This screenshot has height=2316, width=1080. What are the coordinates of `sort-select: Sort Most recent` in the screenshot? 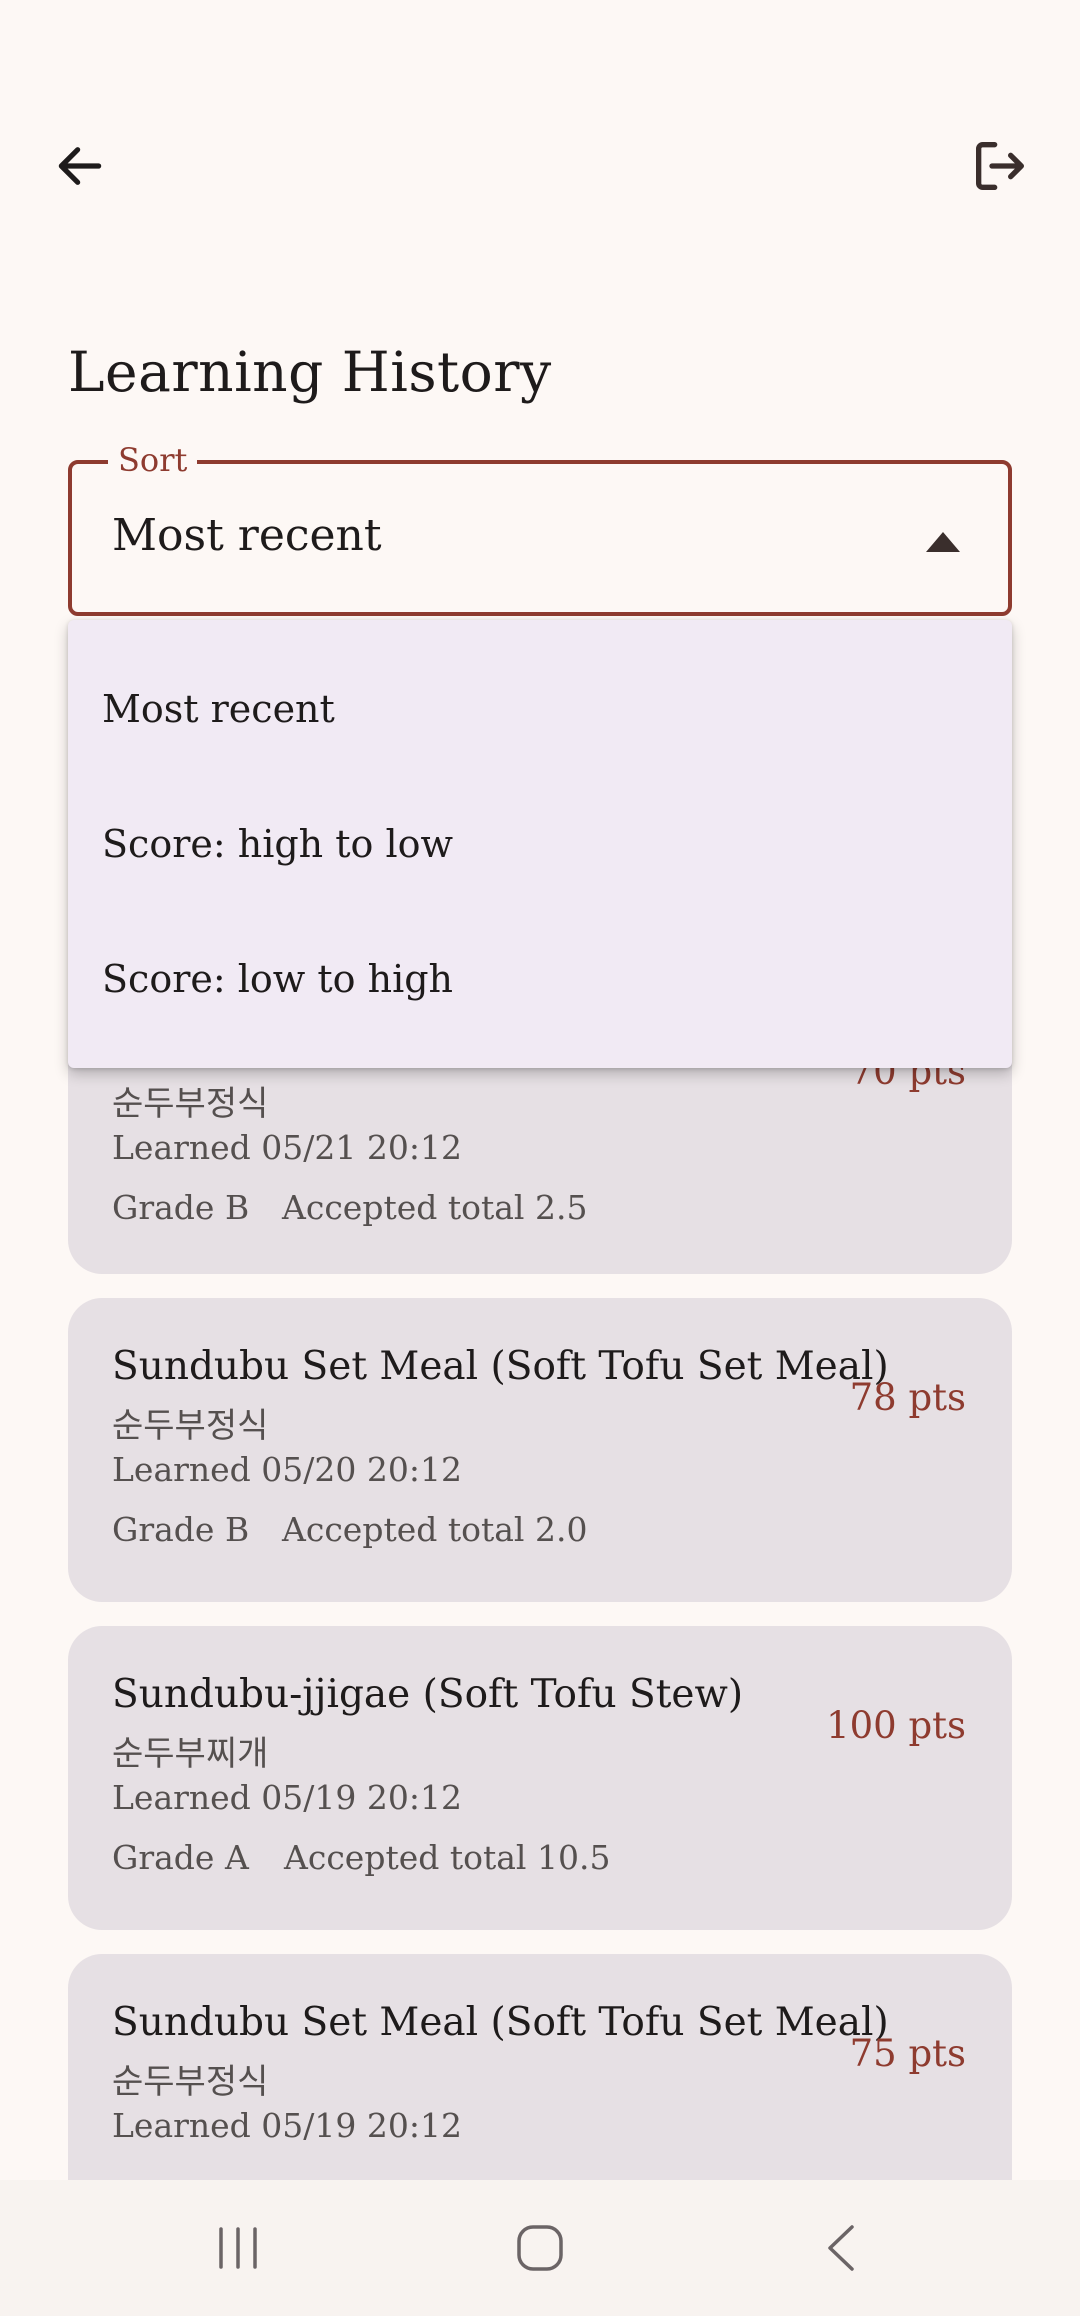 It's located at (540, 528).